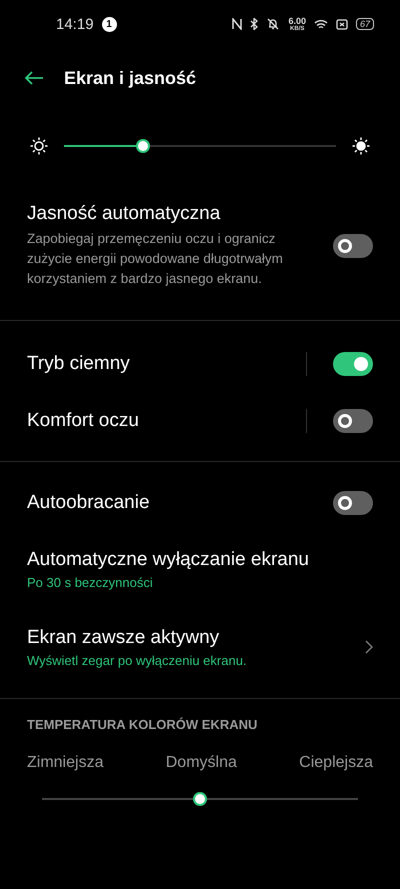 This screenshot has height=889, width=400. What do you see at coordinates (273, 24) in the screenshot?
I see `muted-bell-icon` at bounding box center [273, 24].